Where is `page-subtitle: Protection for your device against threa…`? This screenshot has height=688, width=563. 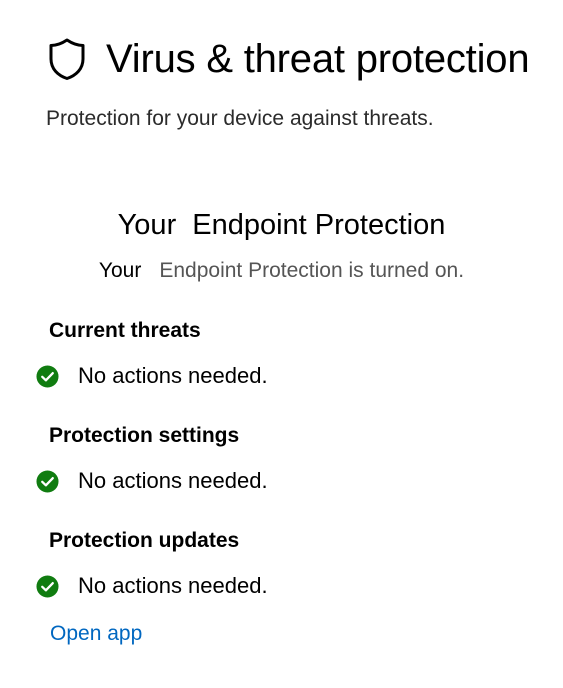 page-subtitle: Protection for your device against threa… is located at coordinates (240, 118).